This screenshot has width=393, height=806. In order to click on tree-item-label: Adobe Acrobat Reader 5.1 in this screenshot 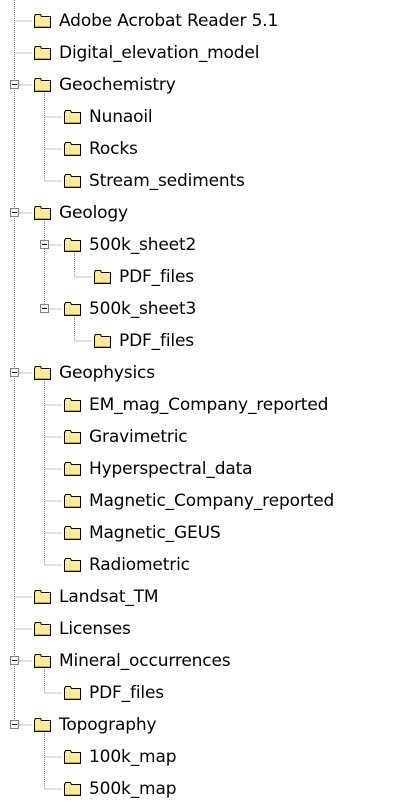, I will do `click(169, 21)`.